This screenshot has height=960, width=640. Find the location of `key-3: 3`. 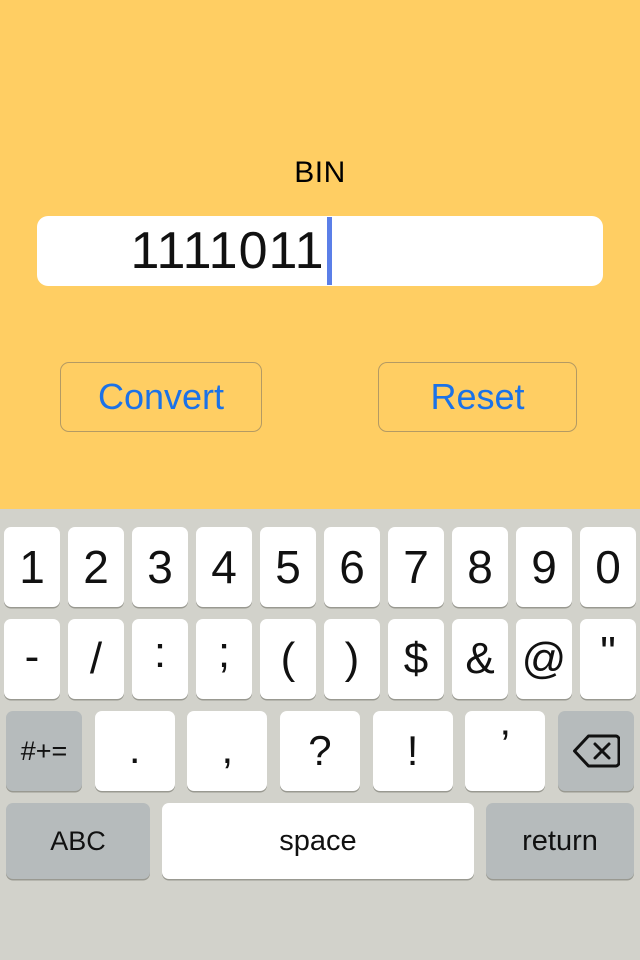

key-3: 3 is located at coordinates (160, 567).